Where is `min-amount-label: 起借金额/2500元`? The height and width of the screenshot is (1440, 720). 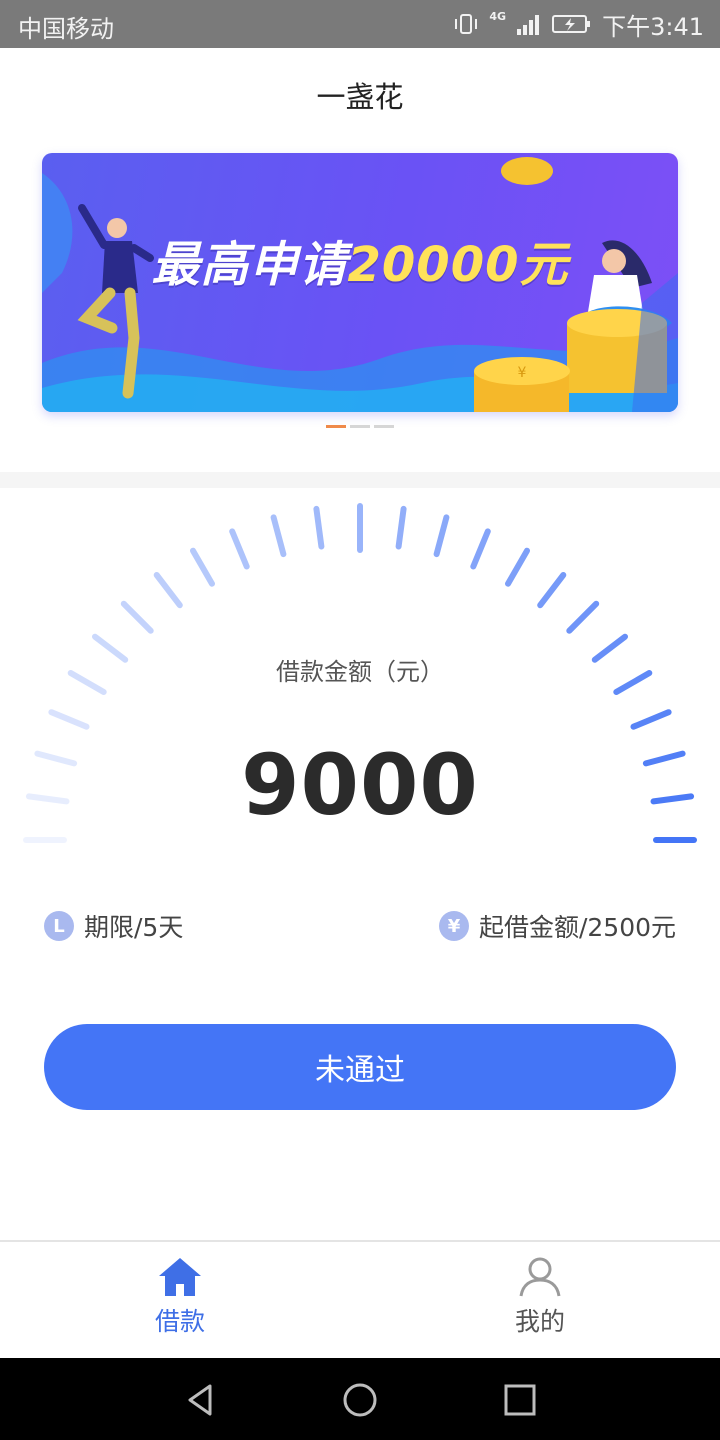
min-amount-label: 起借金额/2500元 is located at coordinates (577, 927).